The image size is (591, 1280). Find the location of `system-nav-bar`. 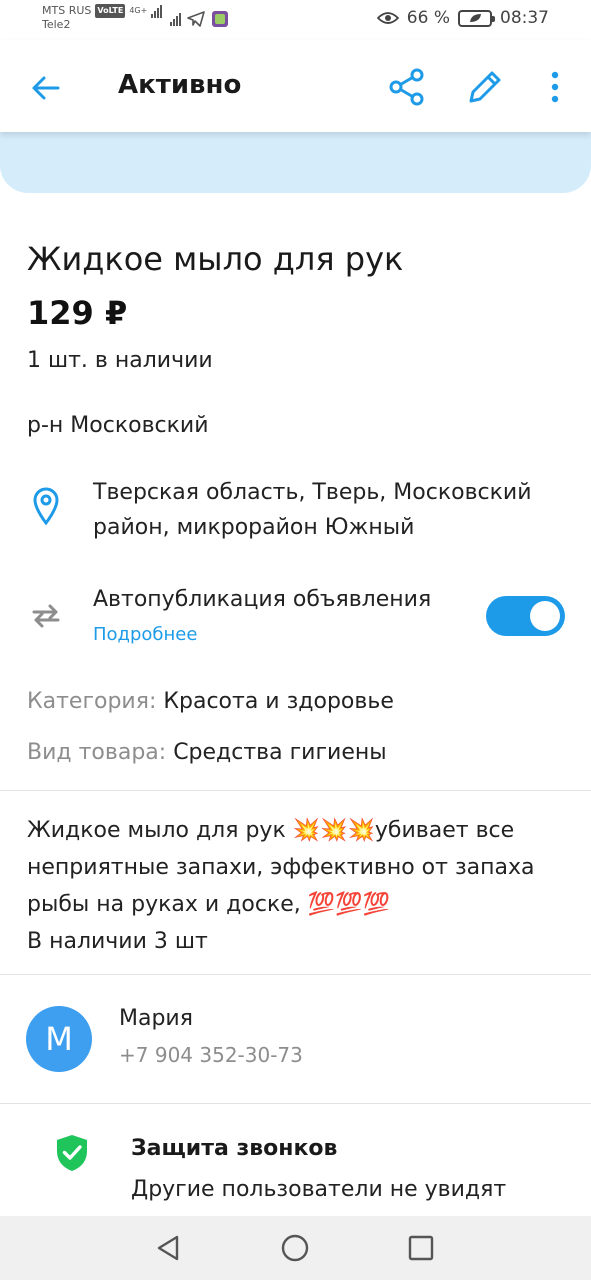

system-nav-bar is located at coordinates (295, 1248).